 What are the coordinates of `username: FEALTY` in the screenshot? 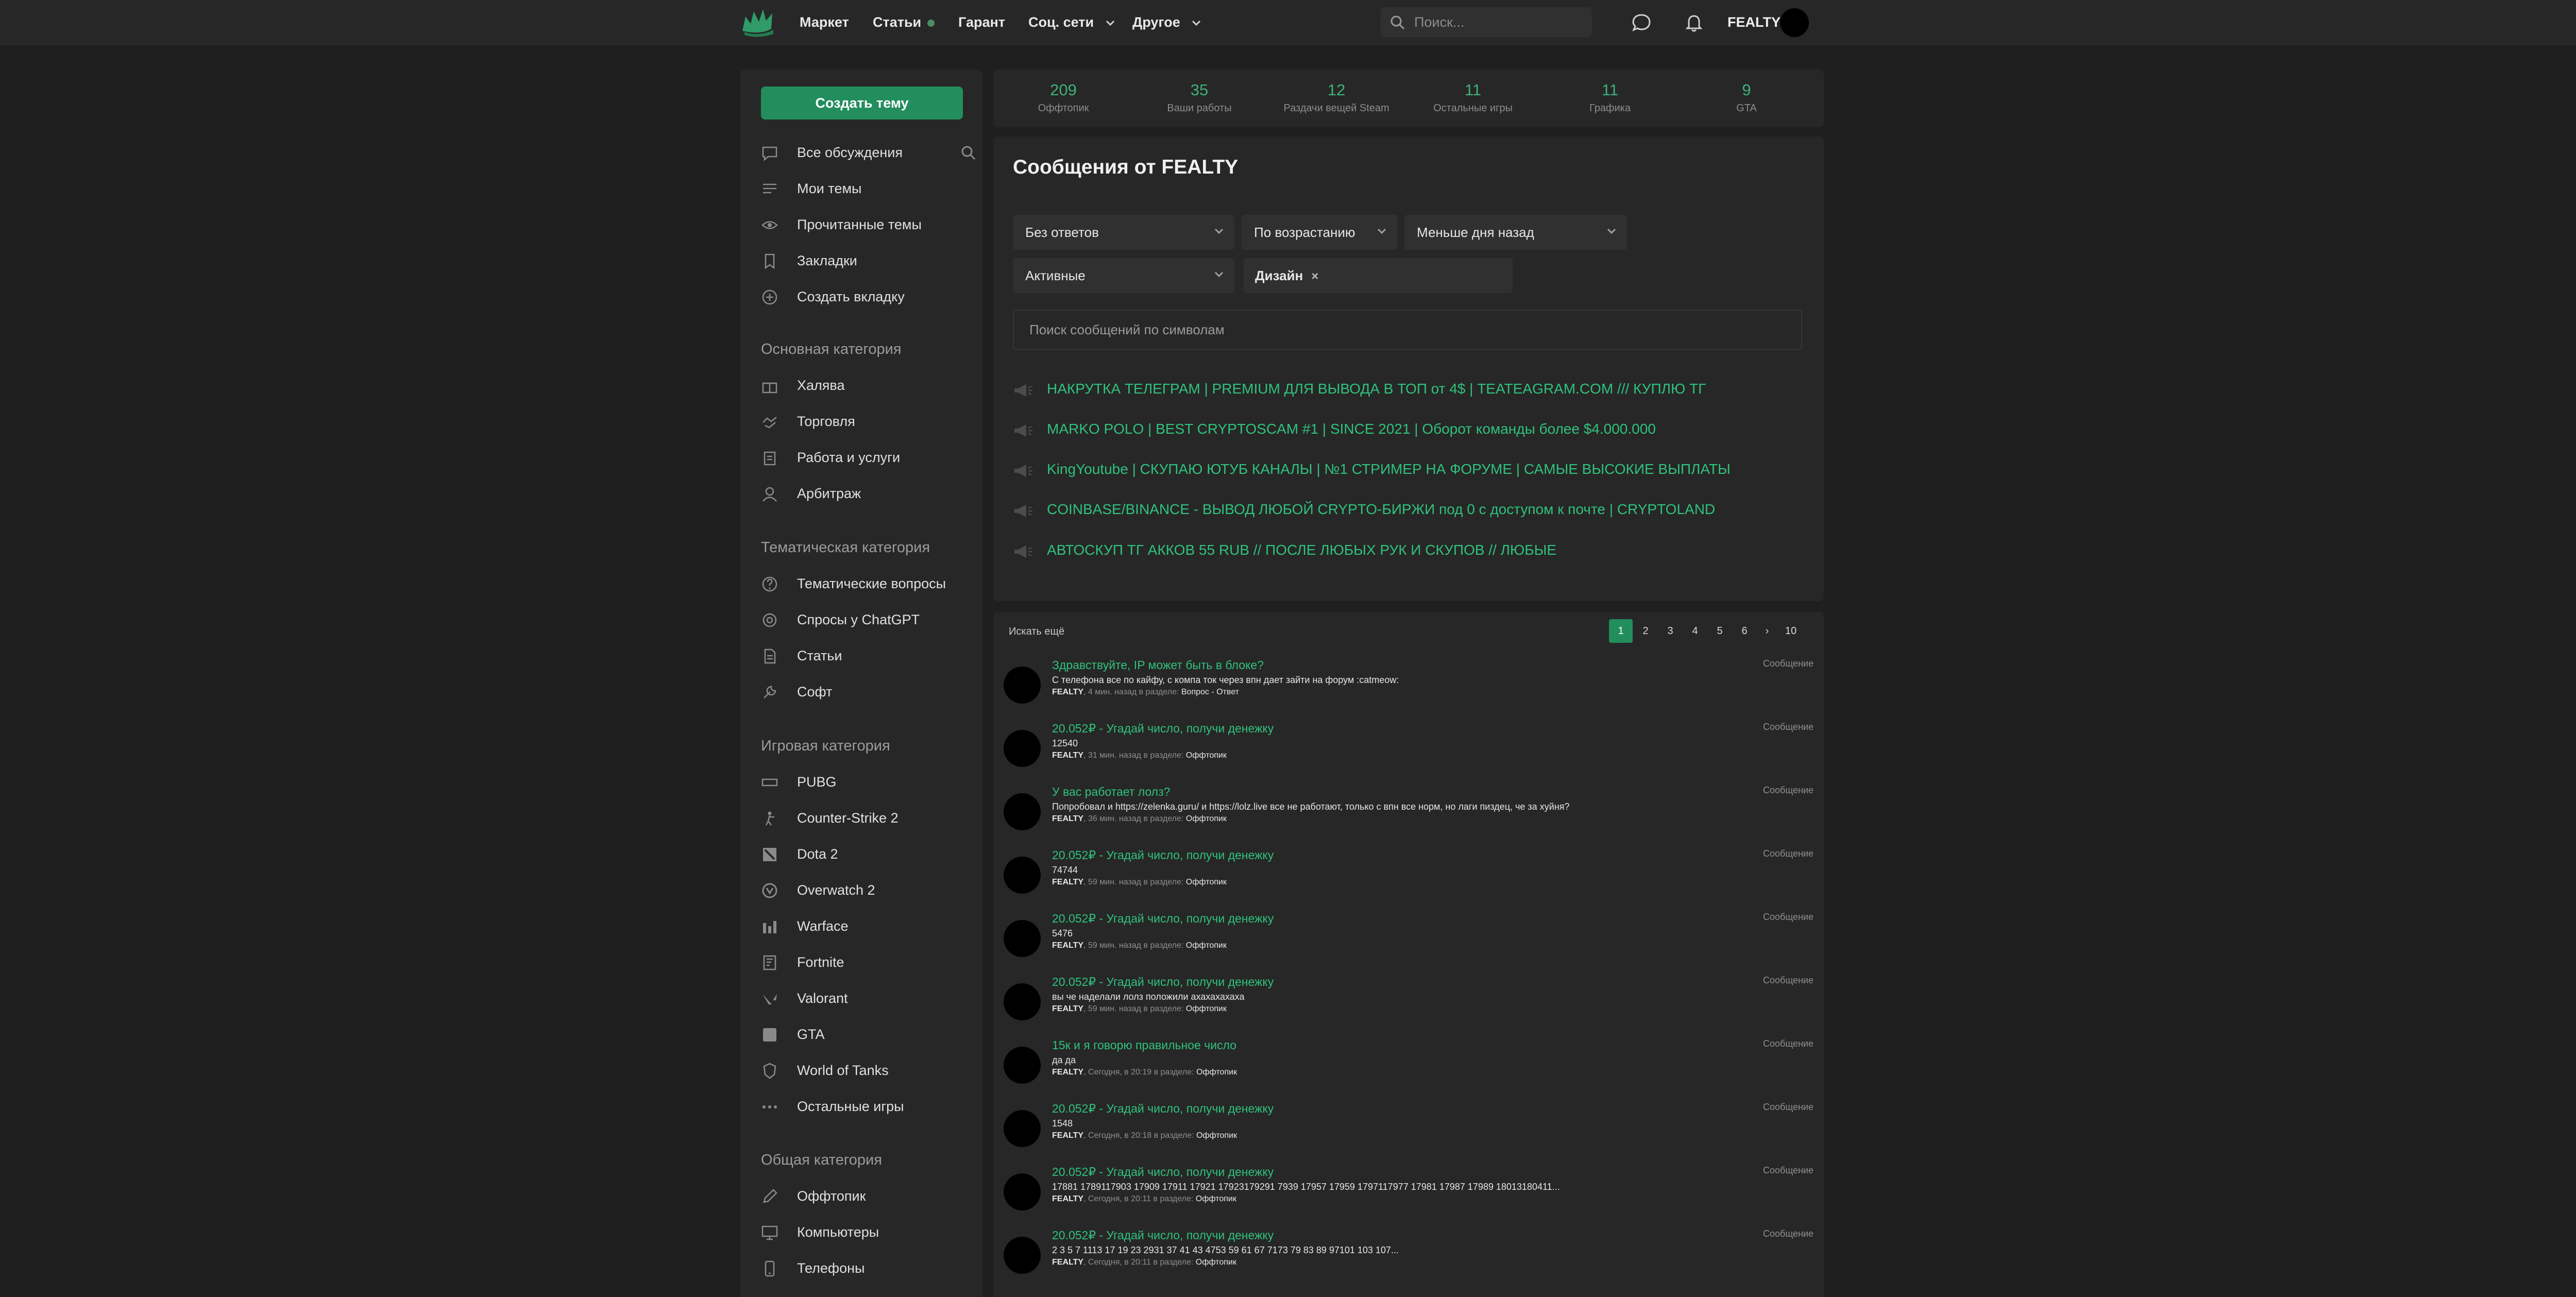 It's located at (1754, 22).